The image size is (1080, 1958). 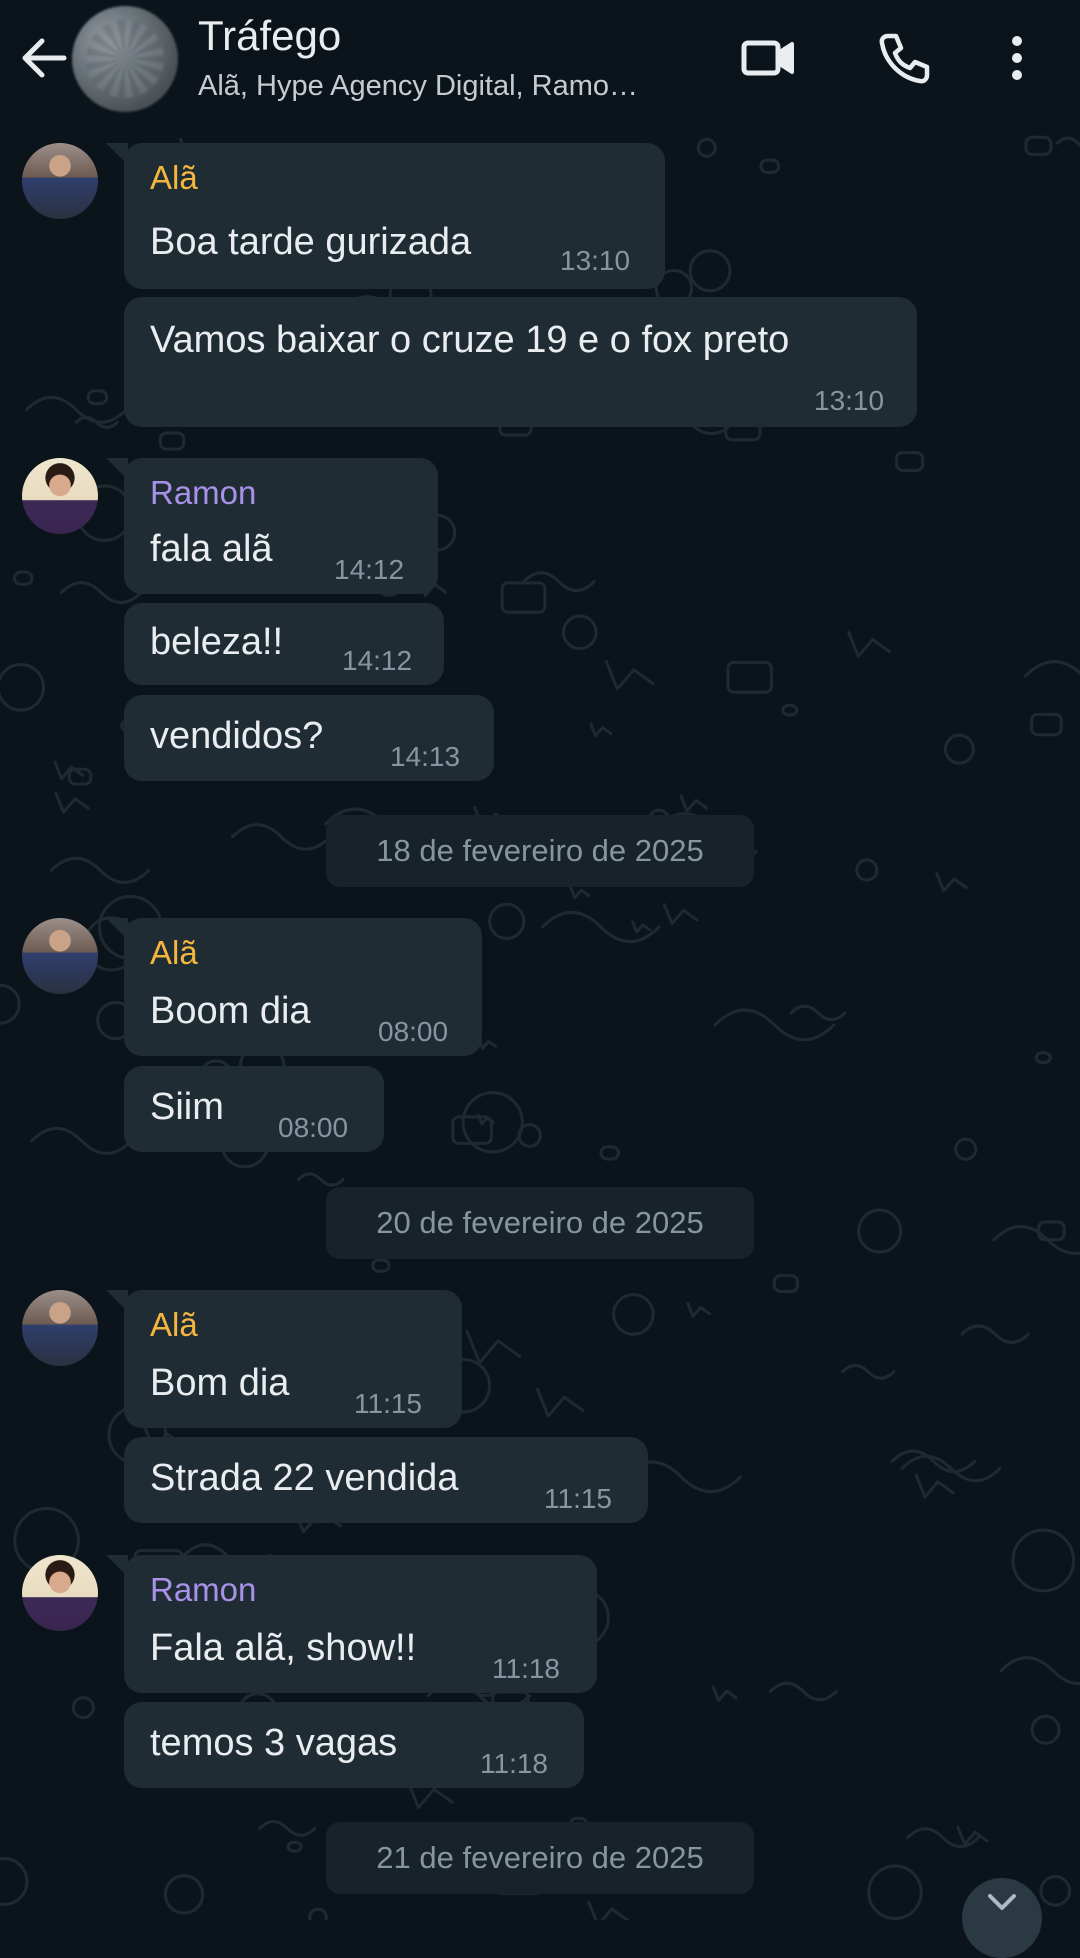 I want to click on video-call-icon, so click(x=768, y=58).